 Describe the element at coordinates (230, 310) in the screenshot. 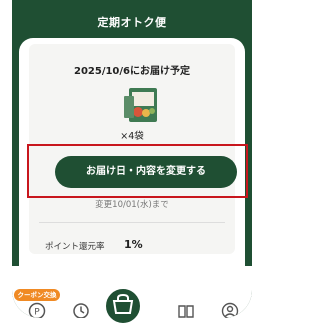

I see `account-icon` at that location.